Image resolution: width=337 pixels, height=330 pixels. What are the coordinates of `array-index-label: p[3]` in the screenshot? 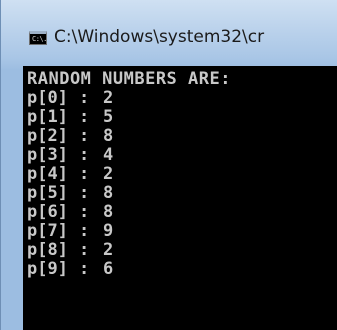 It's located at (47, 155).